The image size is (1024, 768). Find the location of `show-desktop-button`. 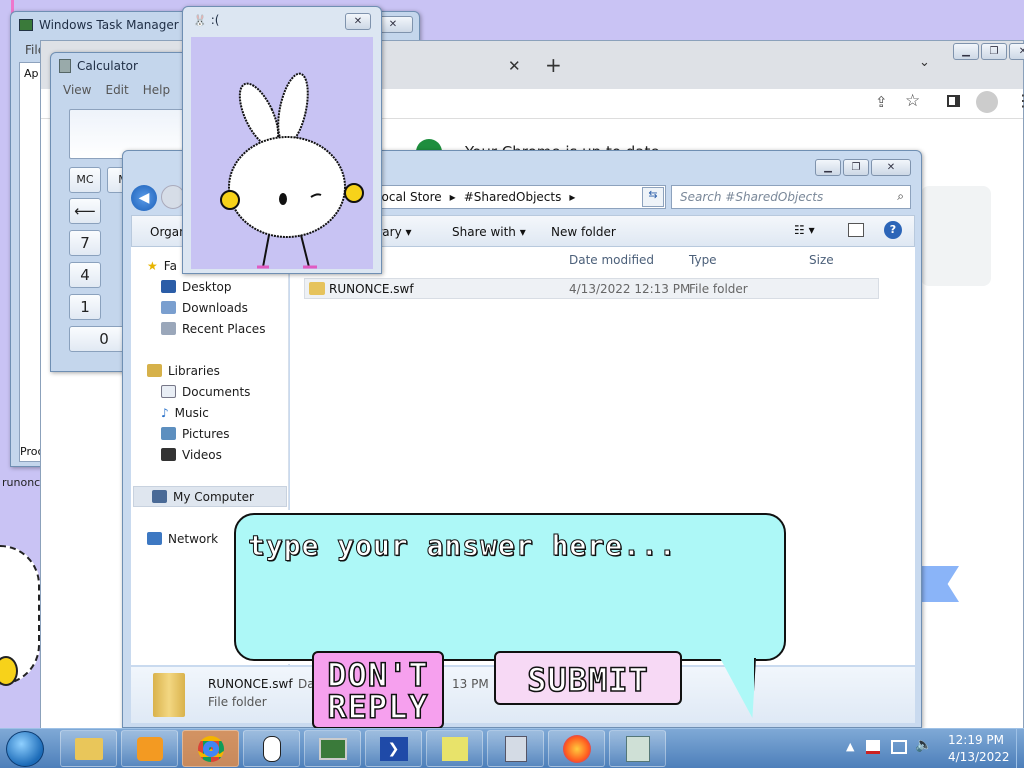

show-desktop-button is located at coordinates (1020, 748).